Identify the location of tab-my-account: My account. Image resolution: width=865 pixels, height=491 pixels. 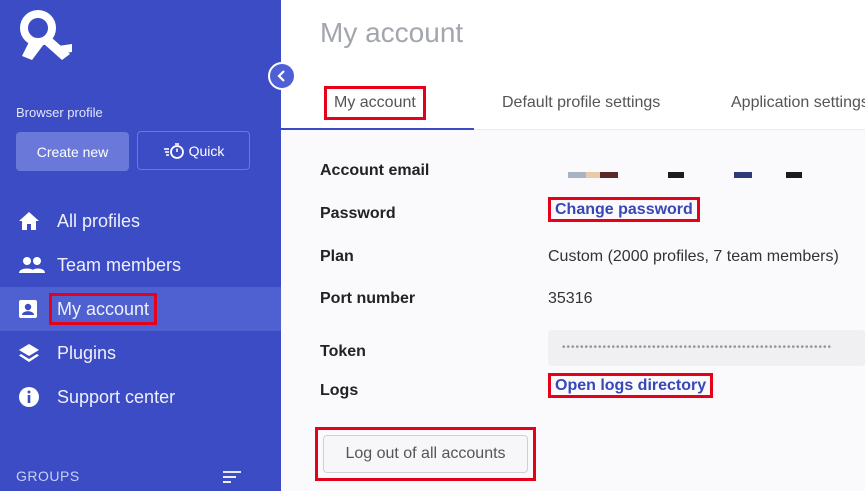
(375, 103).